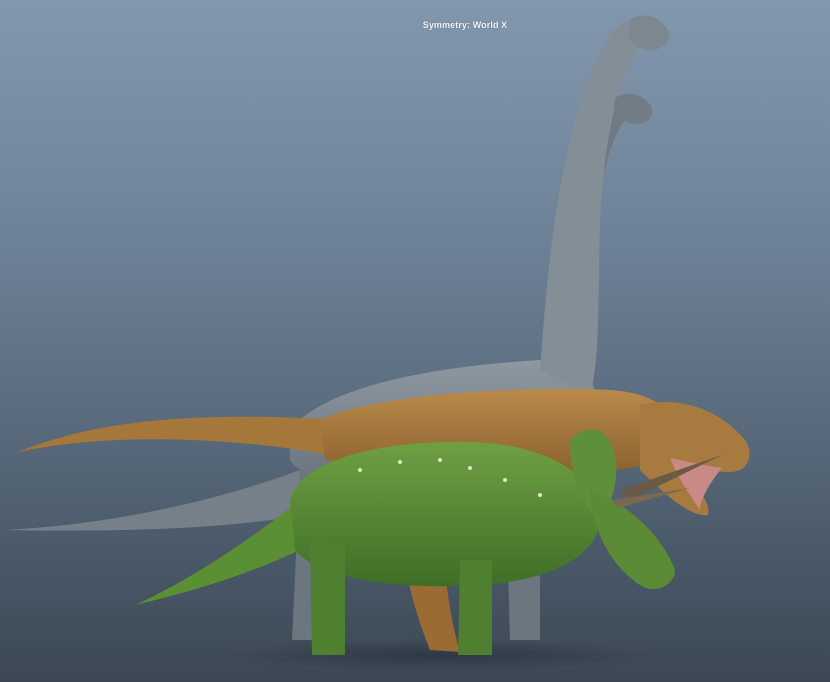 The height and width of the screenshot is (682, 830). Describe the element at coordinates (475, 607) in the screenshot. I see `triceratops-front-leg` at that location.